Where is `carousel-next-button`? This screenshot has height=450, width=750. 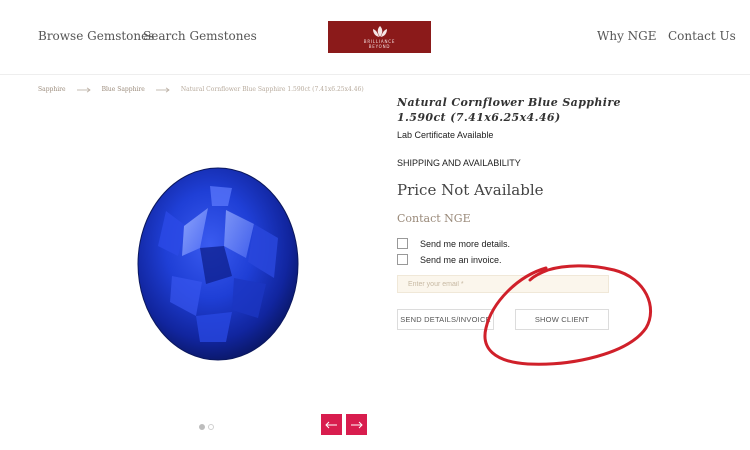
carousel-next-button is located at coordinates (356, 424).